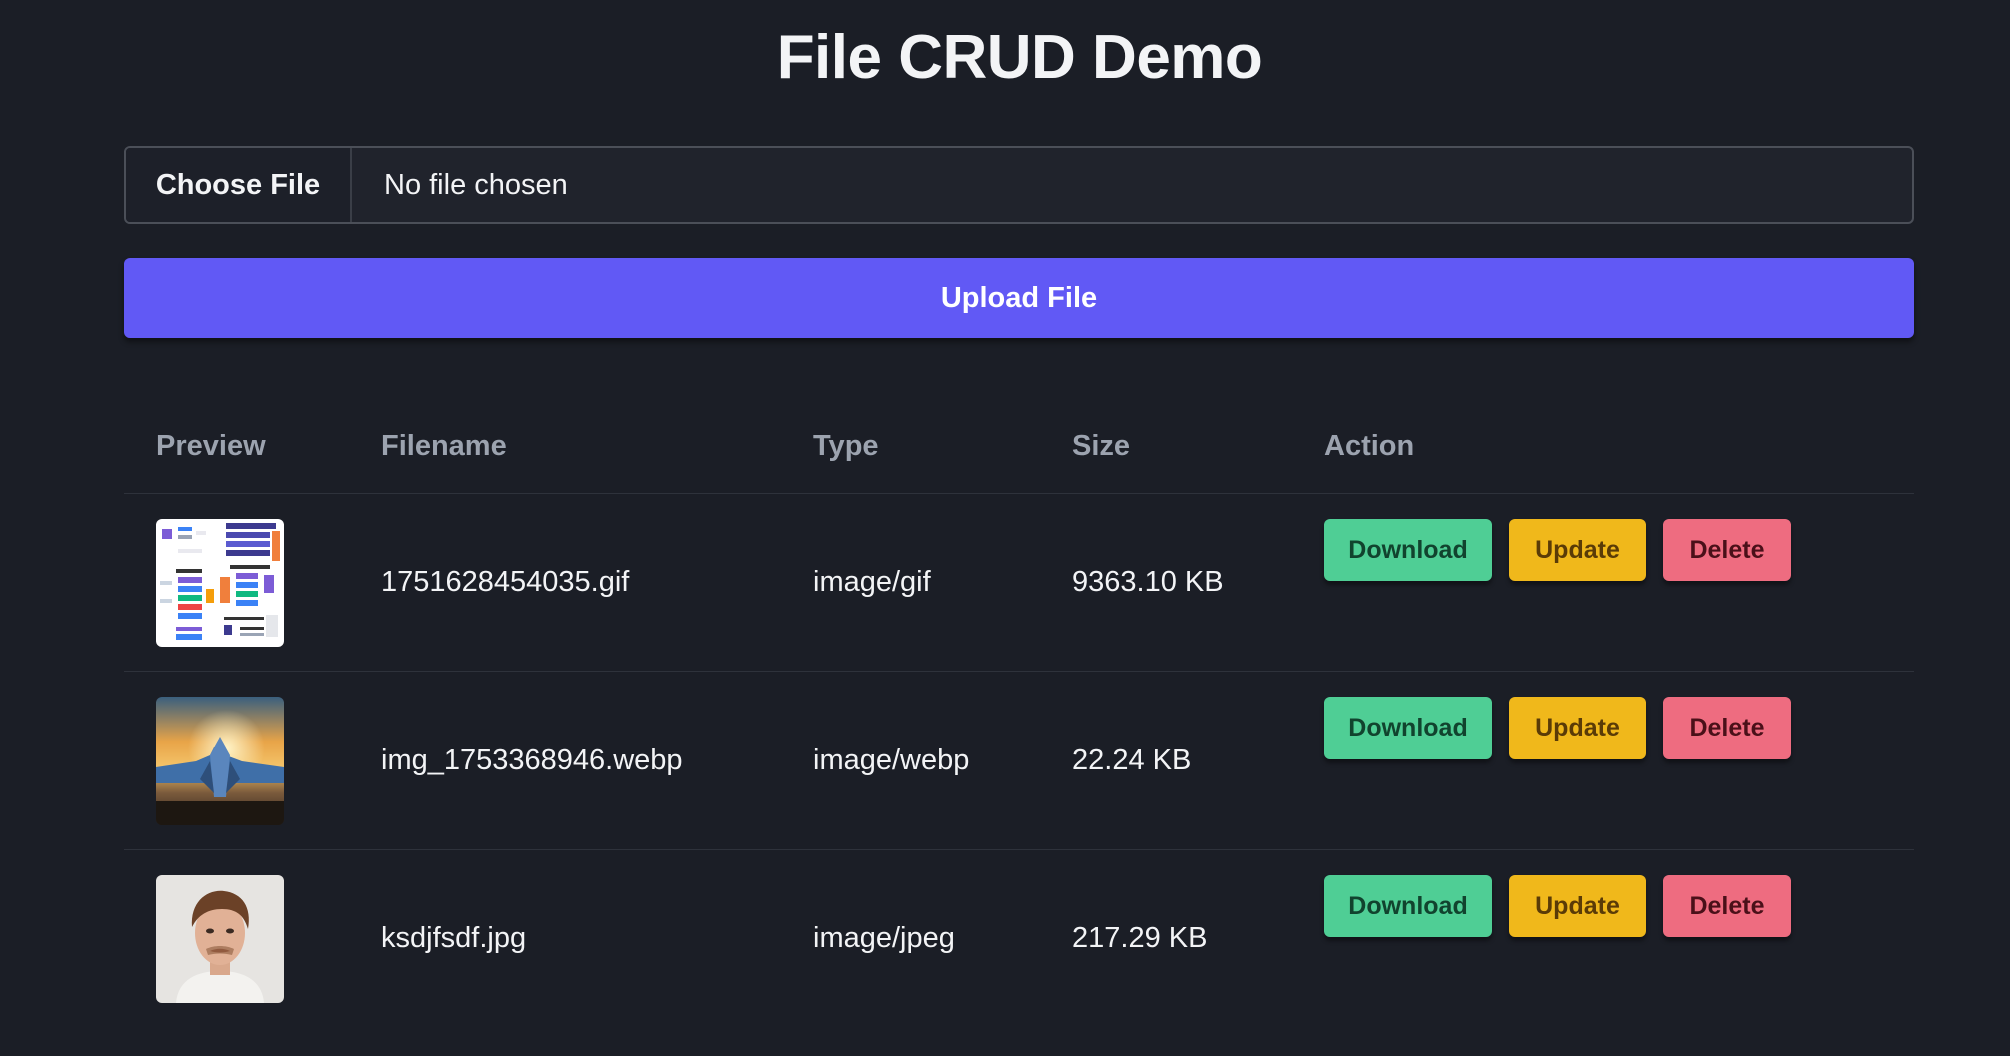 This screenshot has height=1056, width=2010. I want to click on portrait-thumbnail, so click(220, 938).